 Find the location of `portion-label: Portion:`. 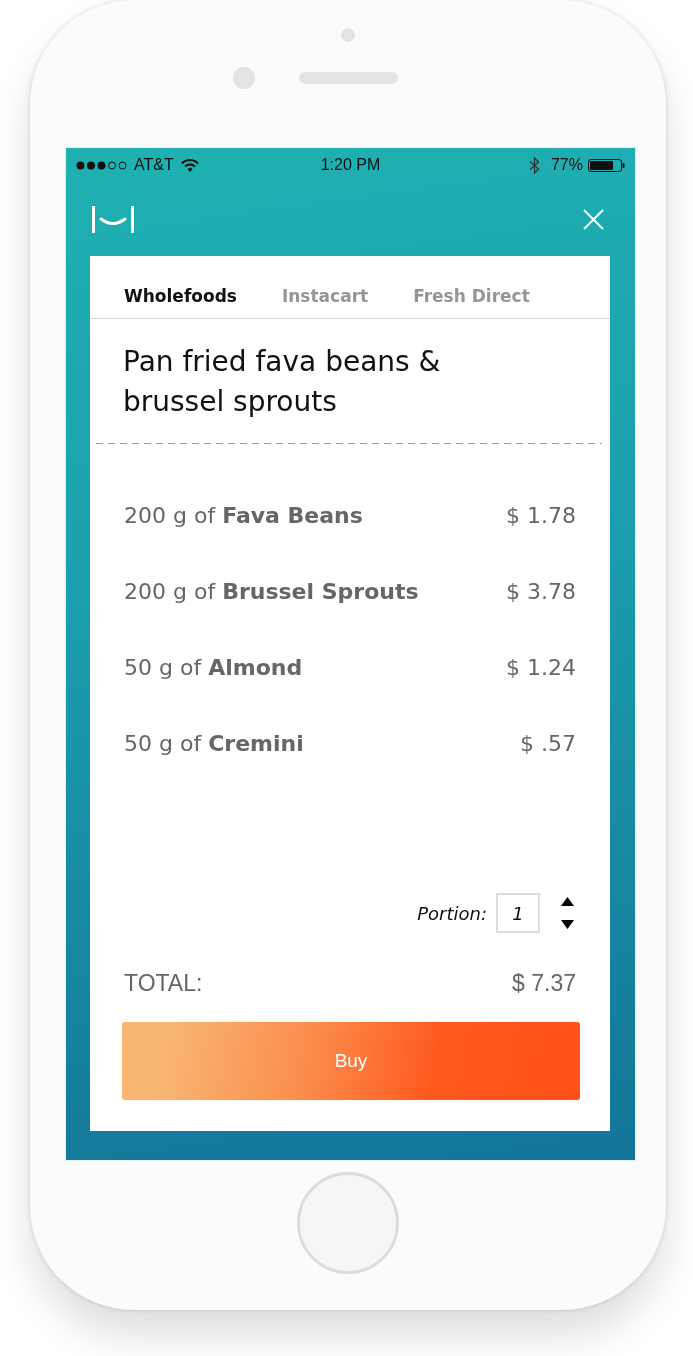

portion-label: Portion: is located at coordinates (452, 913).